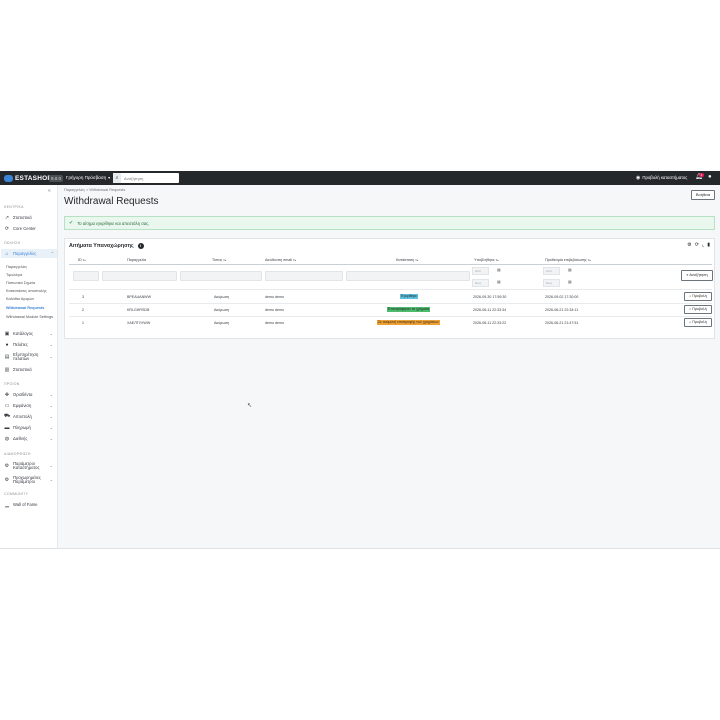 The height and width of the screenshot is (720, 720). What do you see at coordinates (22, 369) in the screenshot?
I see `sidebar-item-label: Στατιστικά` at bounding box center [22, 369].